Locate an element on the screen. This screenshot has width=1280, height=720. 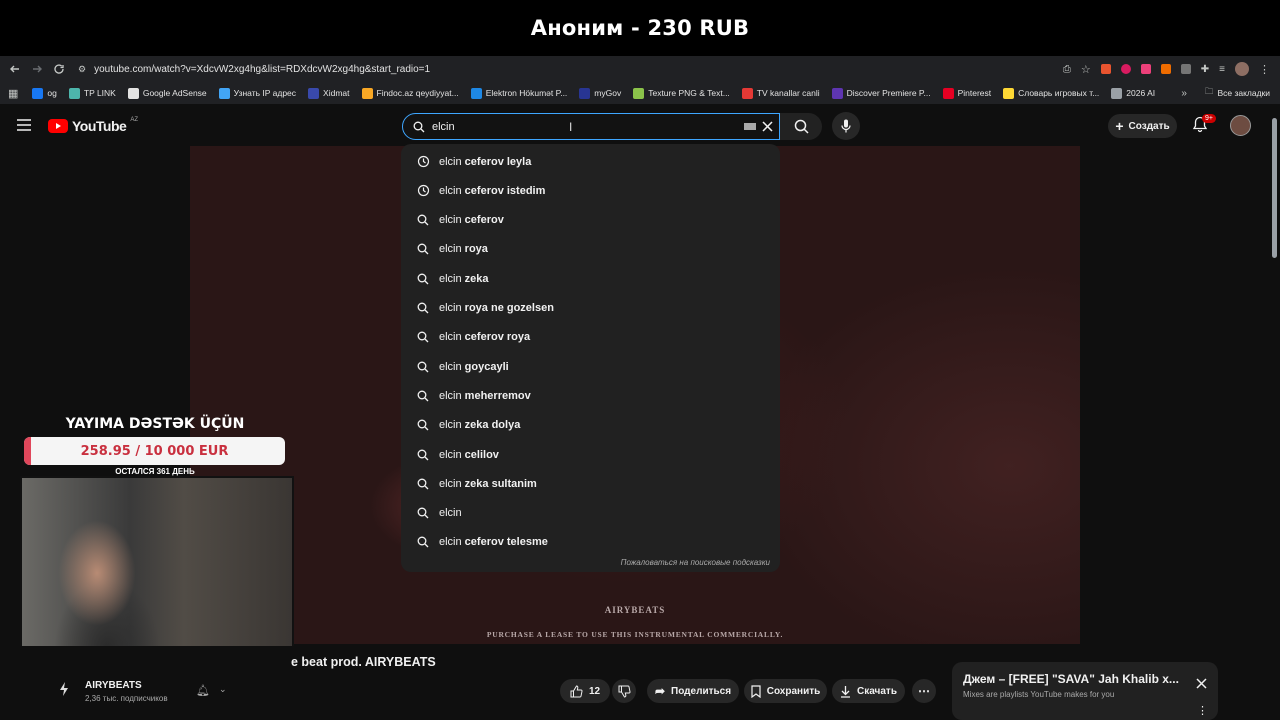
suggestion-completion: zeka is located at coordinates (475, 278).